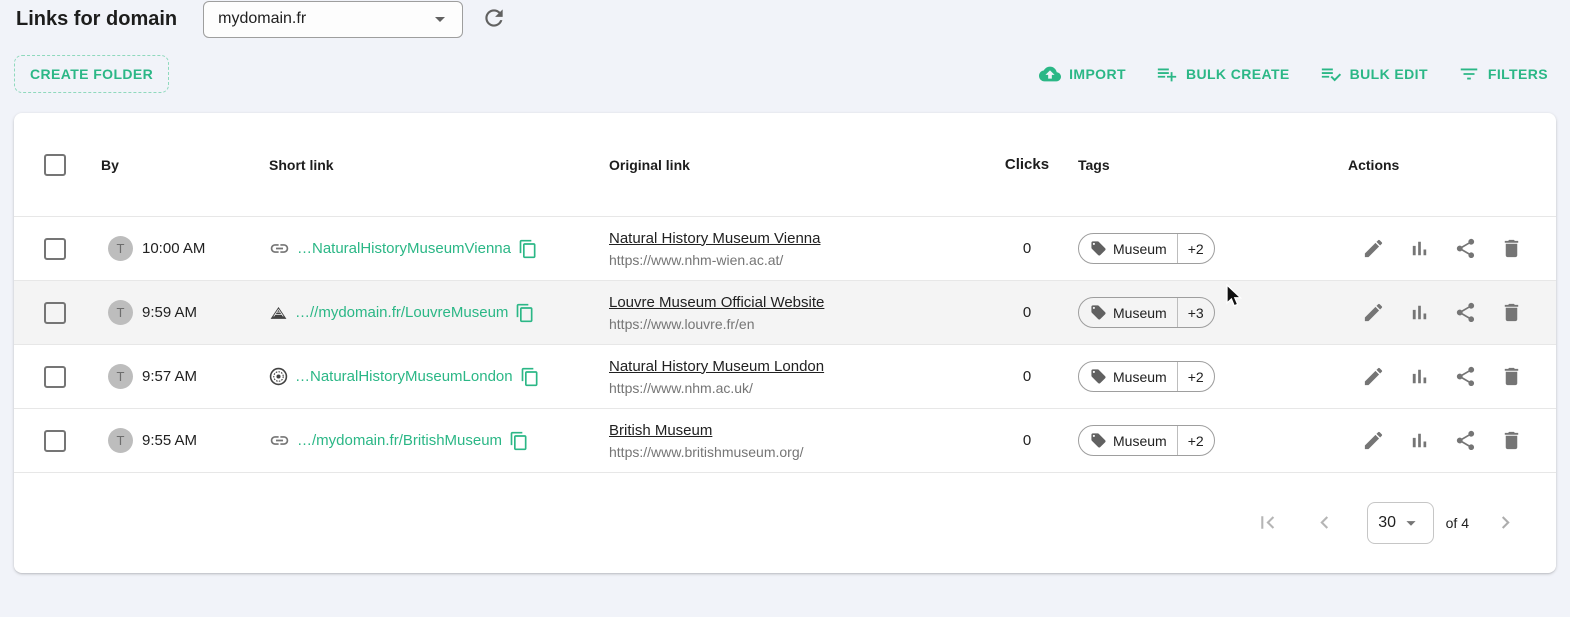  I want to click on prev-page-button, so click(1324, 522).